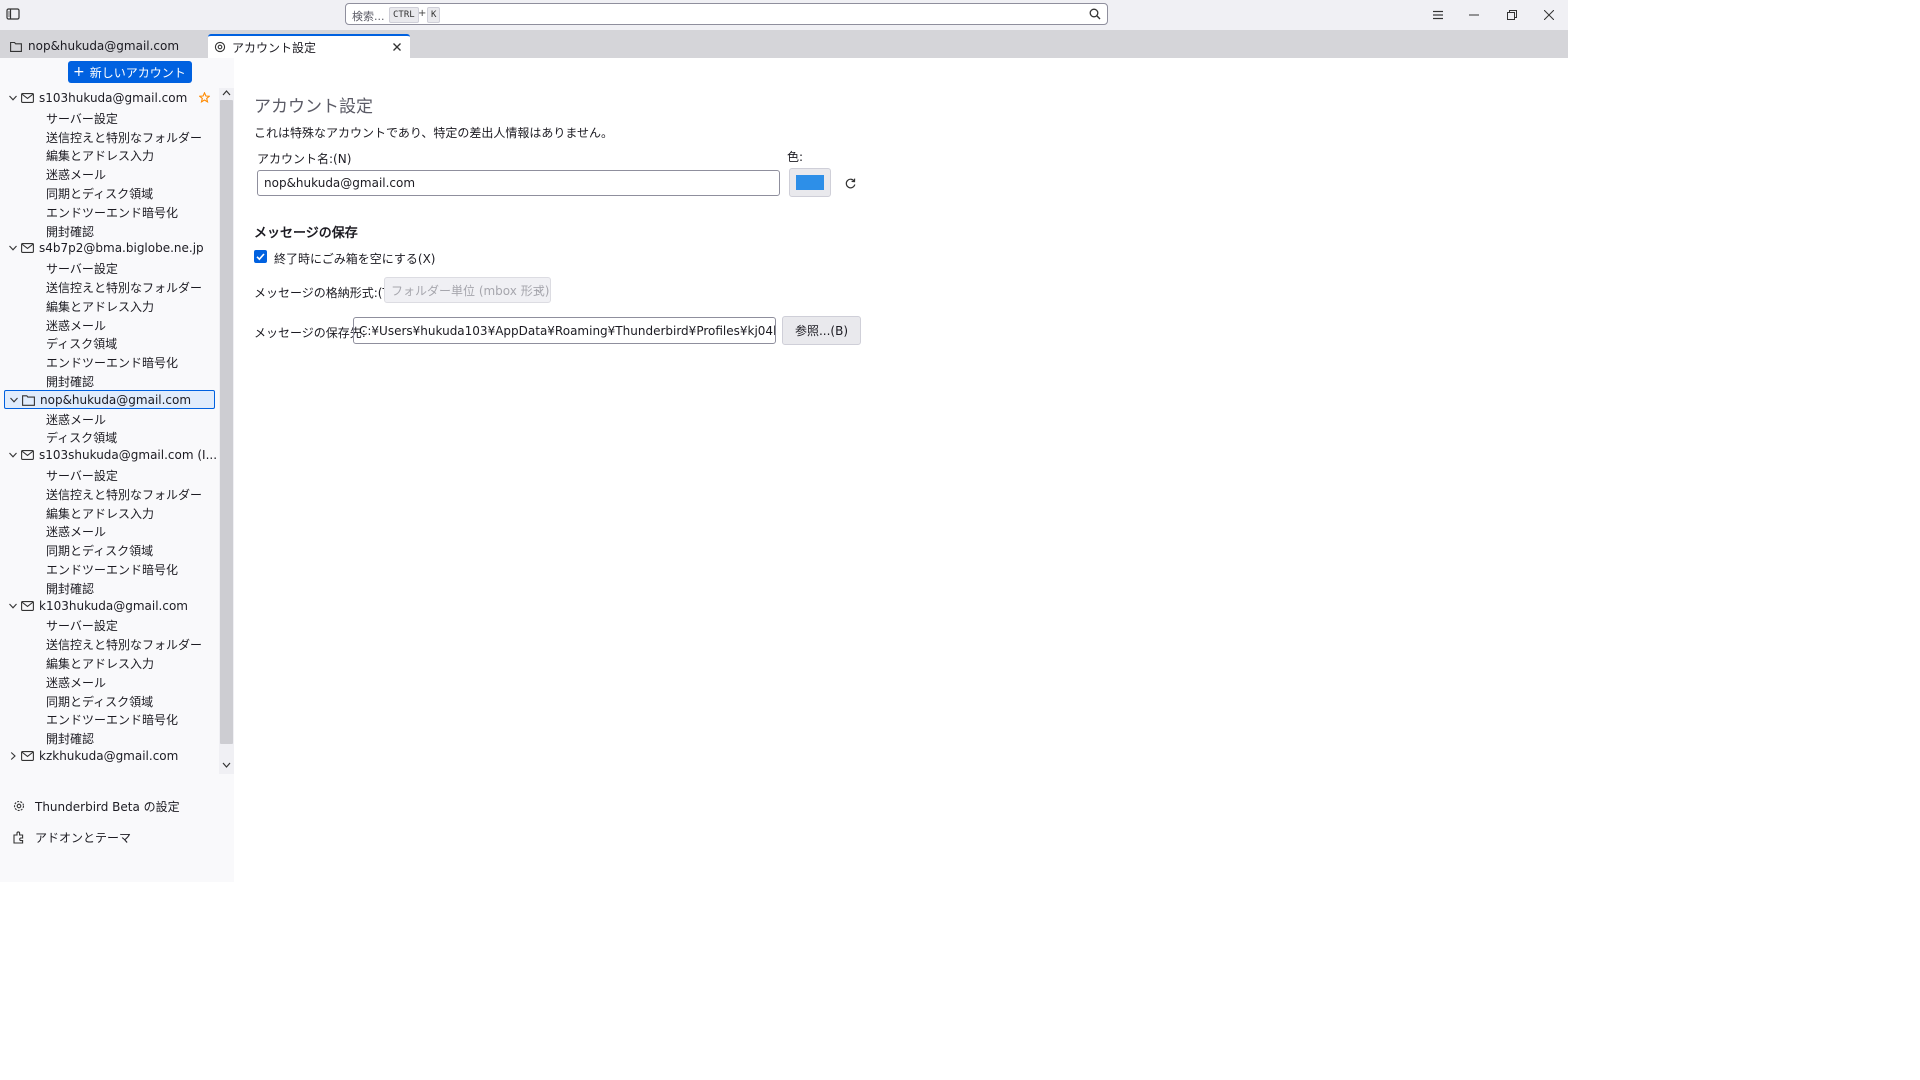  Describe the element at coordinates (226, 422) in the screenshot. I see `scrollbar-thumb` at that location.